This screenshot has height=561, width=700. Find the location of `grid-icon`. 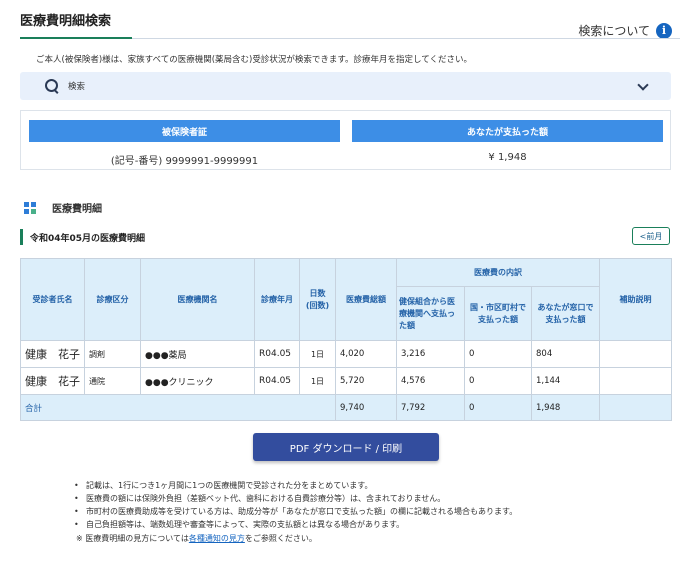

grid-icon is located at coordinates (30, 207).